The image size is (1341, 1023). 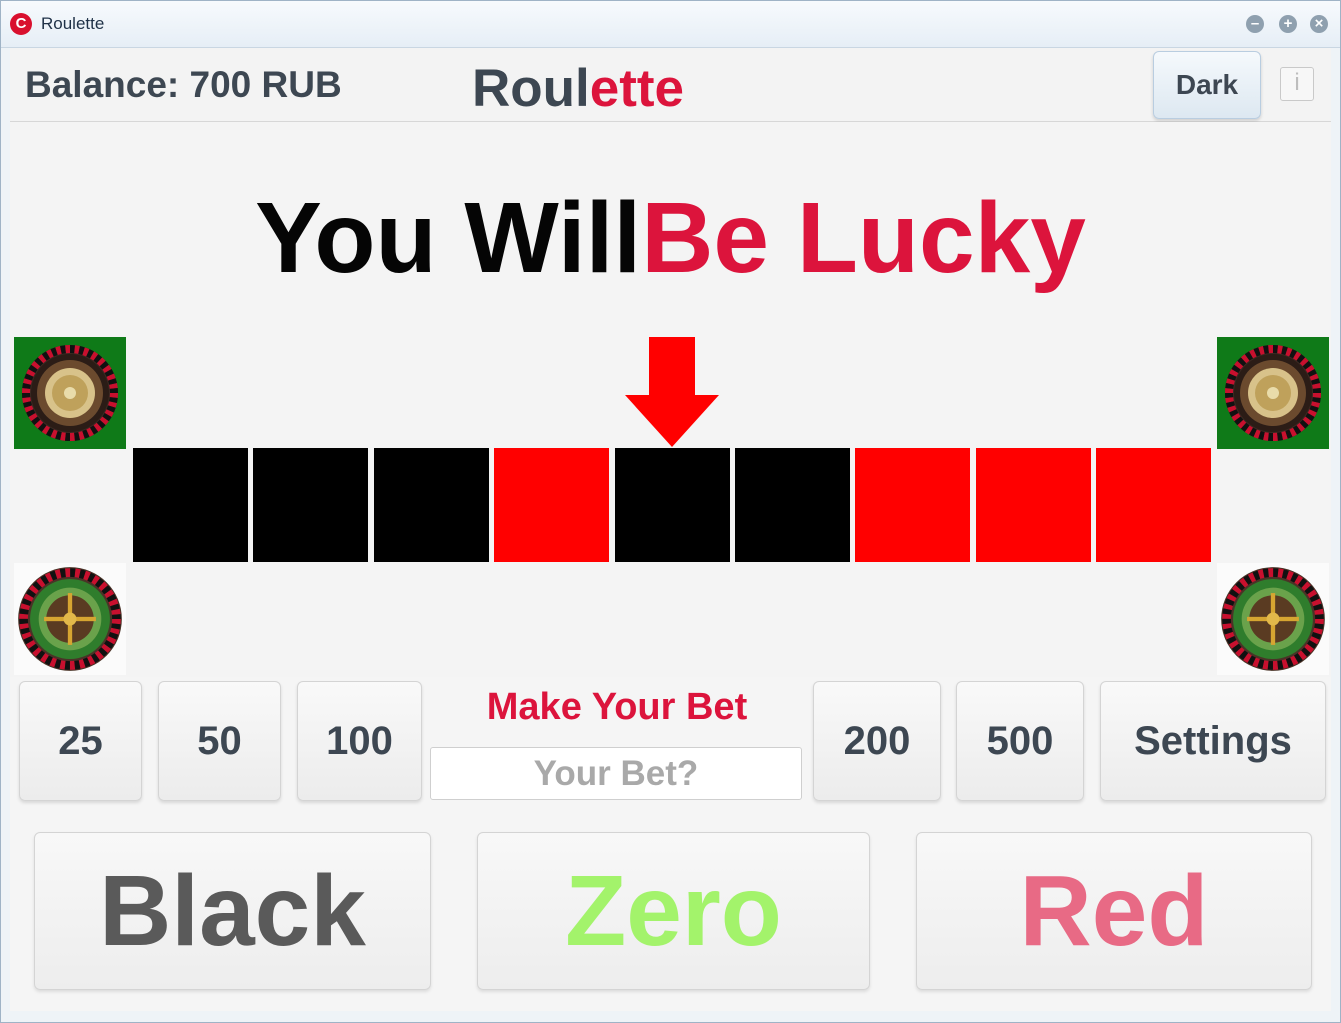 I want to click on bet-chip-500: 500, so click(x=1020, y=741).